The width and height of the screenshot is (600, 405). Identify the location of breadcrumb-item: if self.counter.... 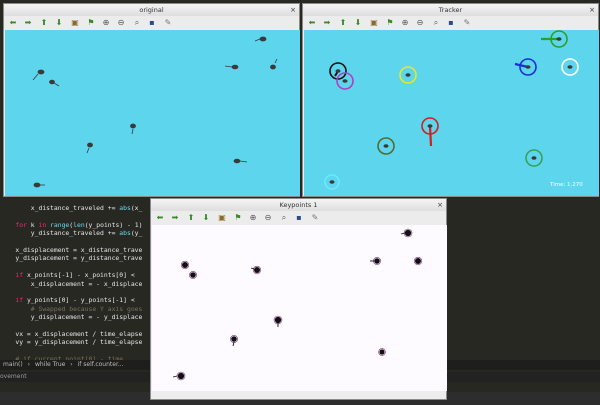
(101, 364).